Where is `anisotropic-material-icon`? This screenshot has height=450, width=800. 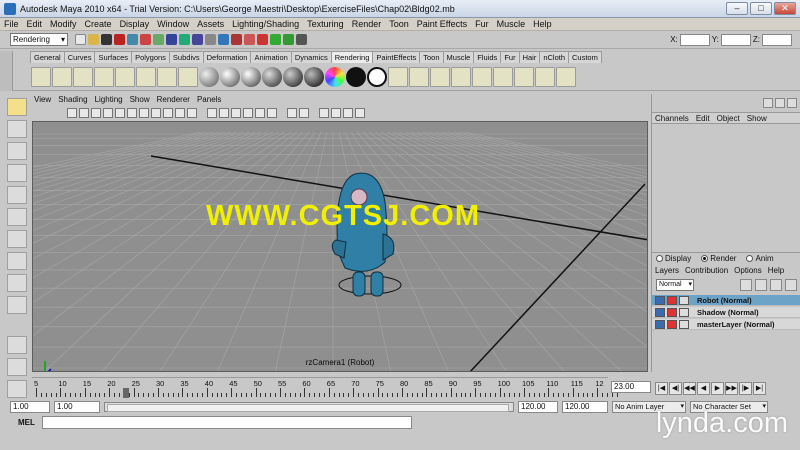 anisotropic-material-icon is located at coordinates (293, 76).